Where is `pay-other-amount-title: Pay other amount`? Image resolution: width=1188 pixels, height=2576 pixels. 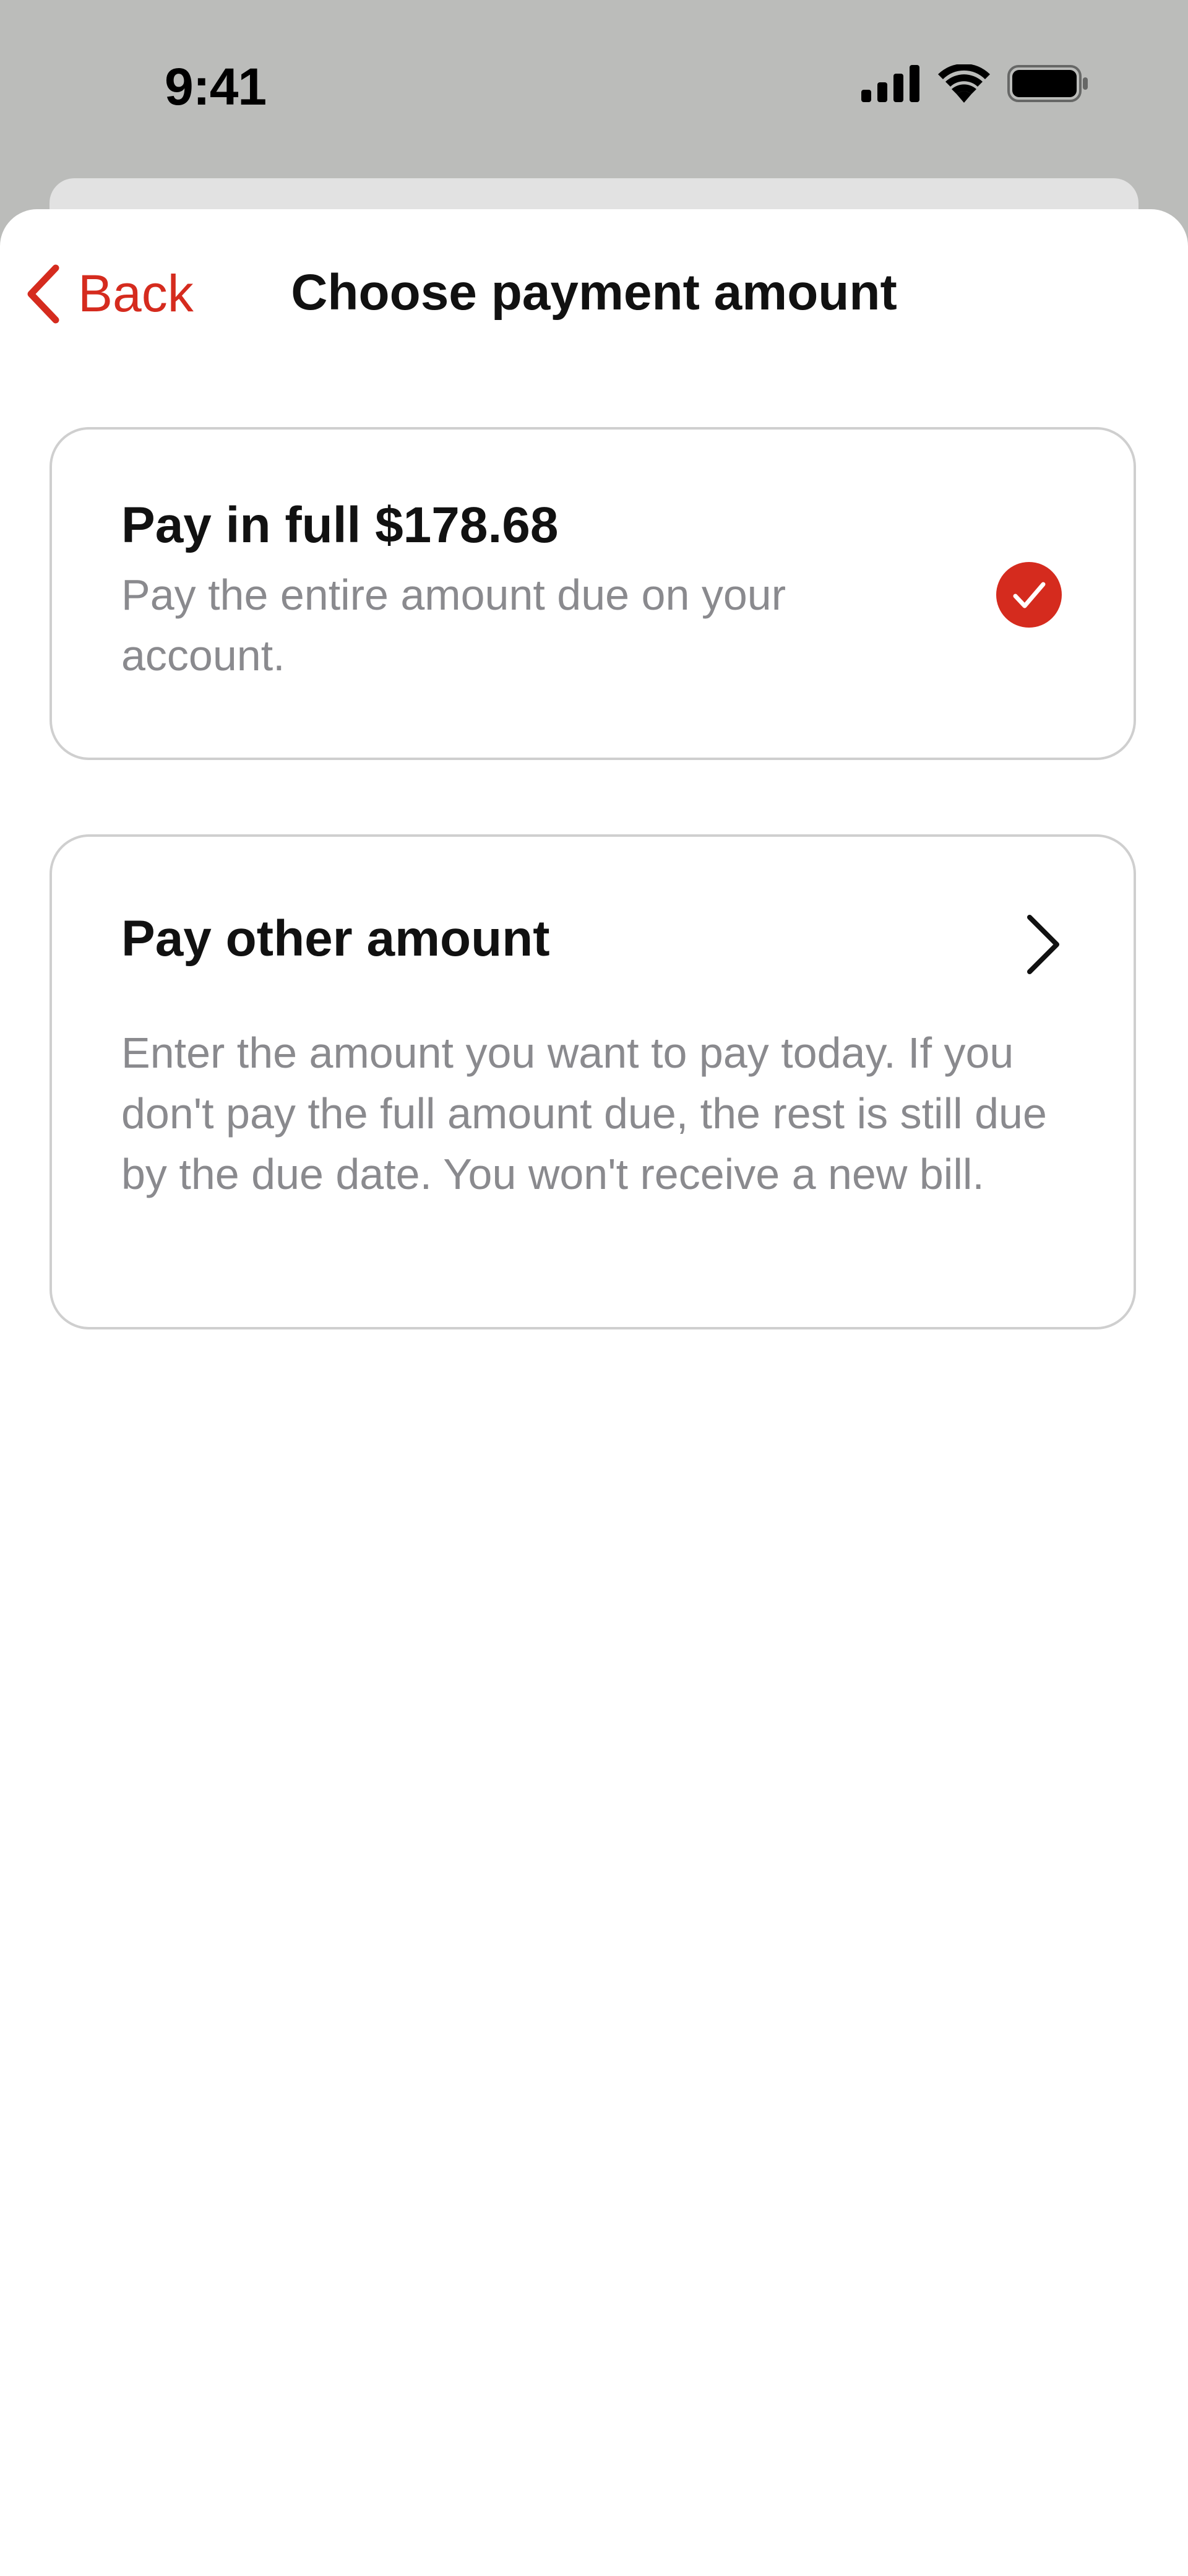
pay-other-amount-title: Pay other amount is located at coordinates (335, 938).